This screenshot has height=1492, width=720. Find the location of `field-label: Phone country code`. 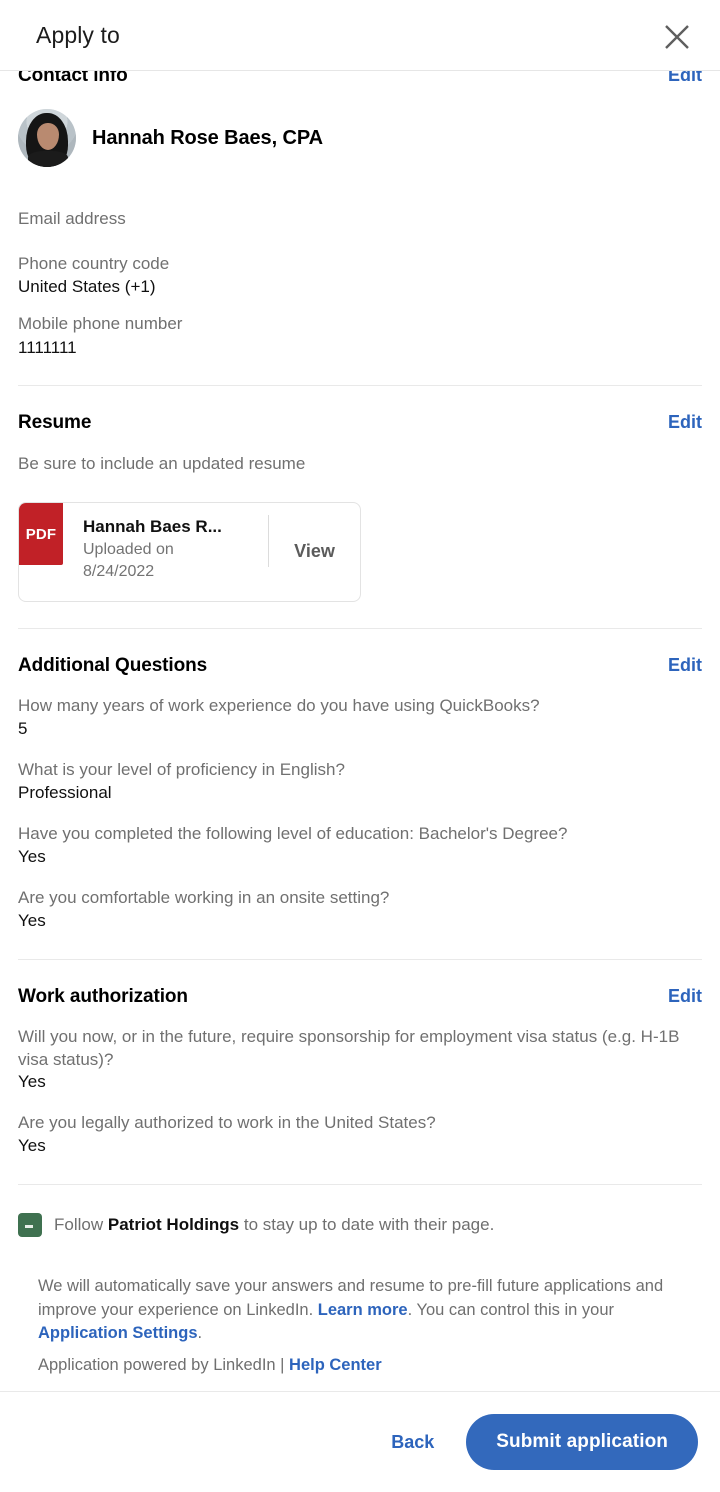

field-label: Phone country code is located at coordinates (94, 263).